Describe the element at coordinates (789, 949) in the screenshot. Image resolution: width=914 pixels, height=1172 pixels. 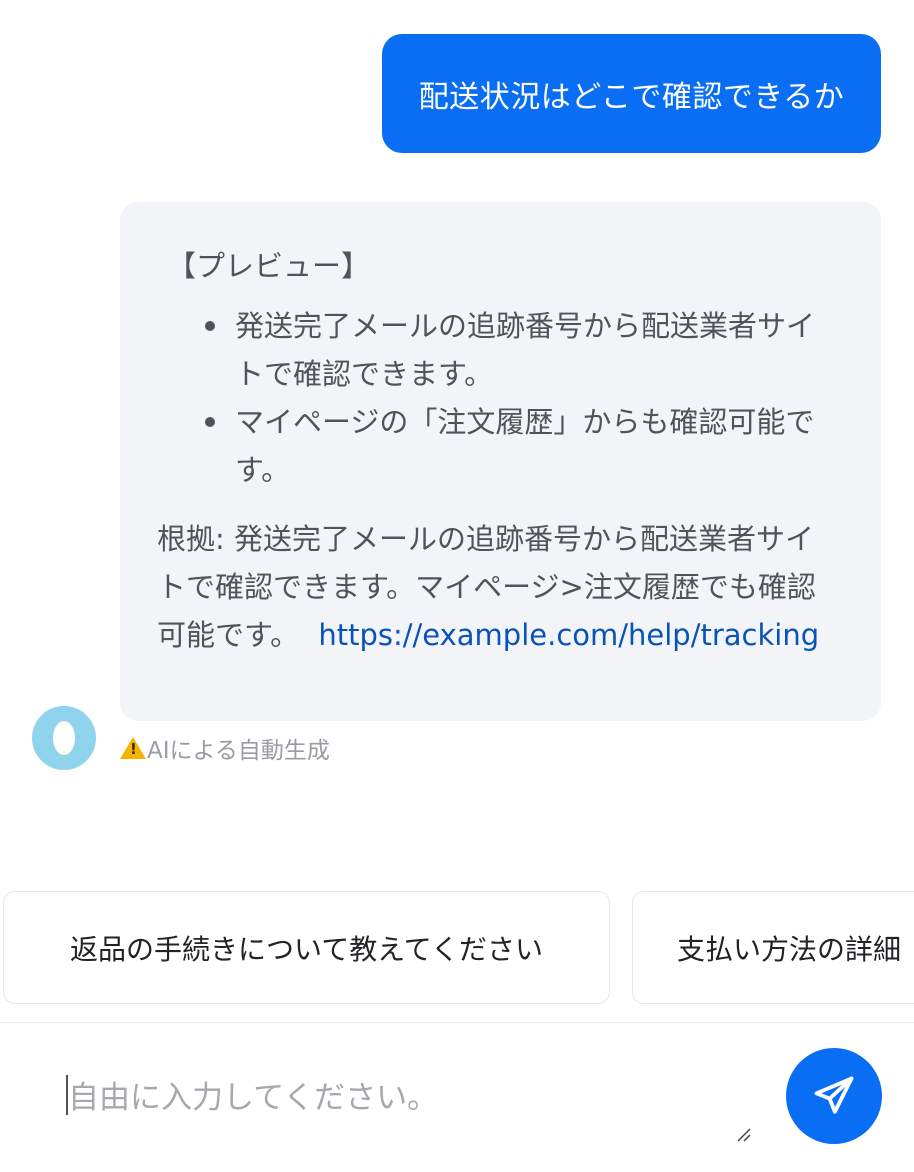
I see `suggestion-chip-label: 支払い方法の詳細` at that location.